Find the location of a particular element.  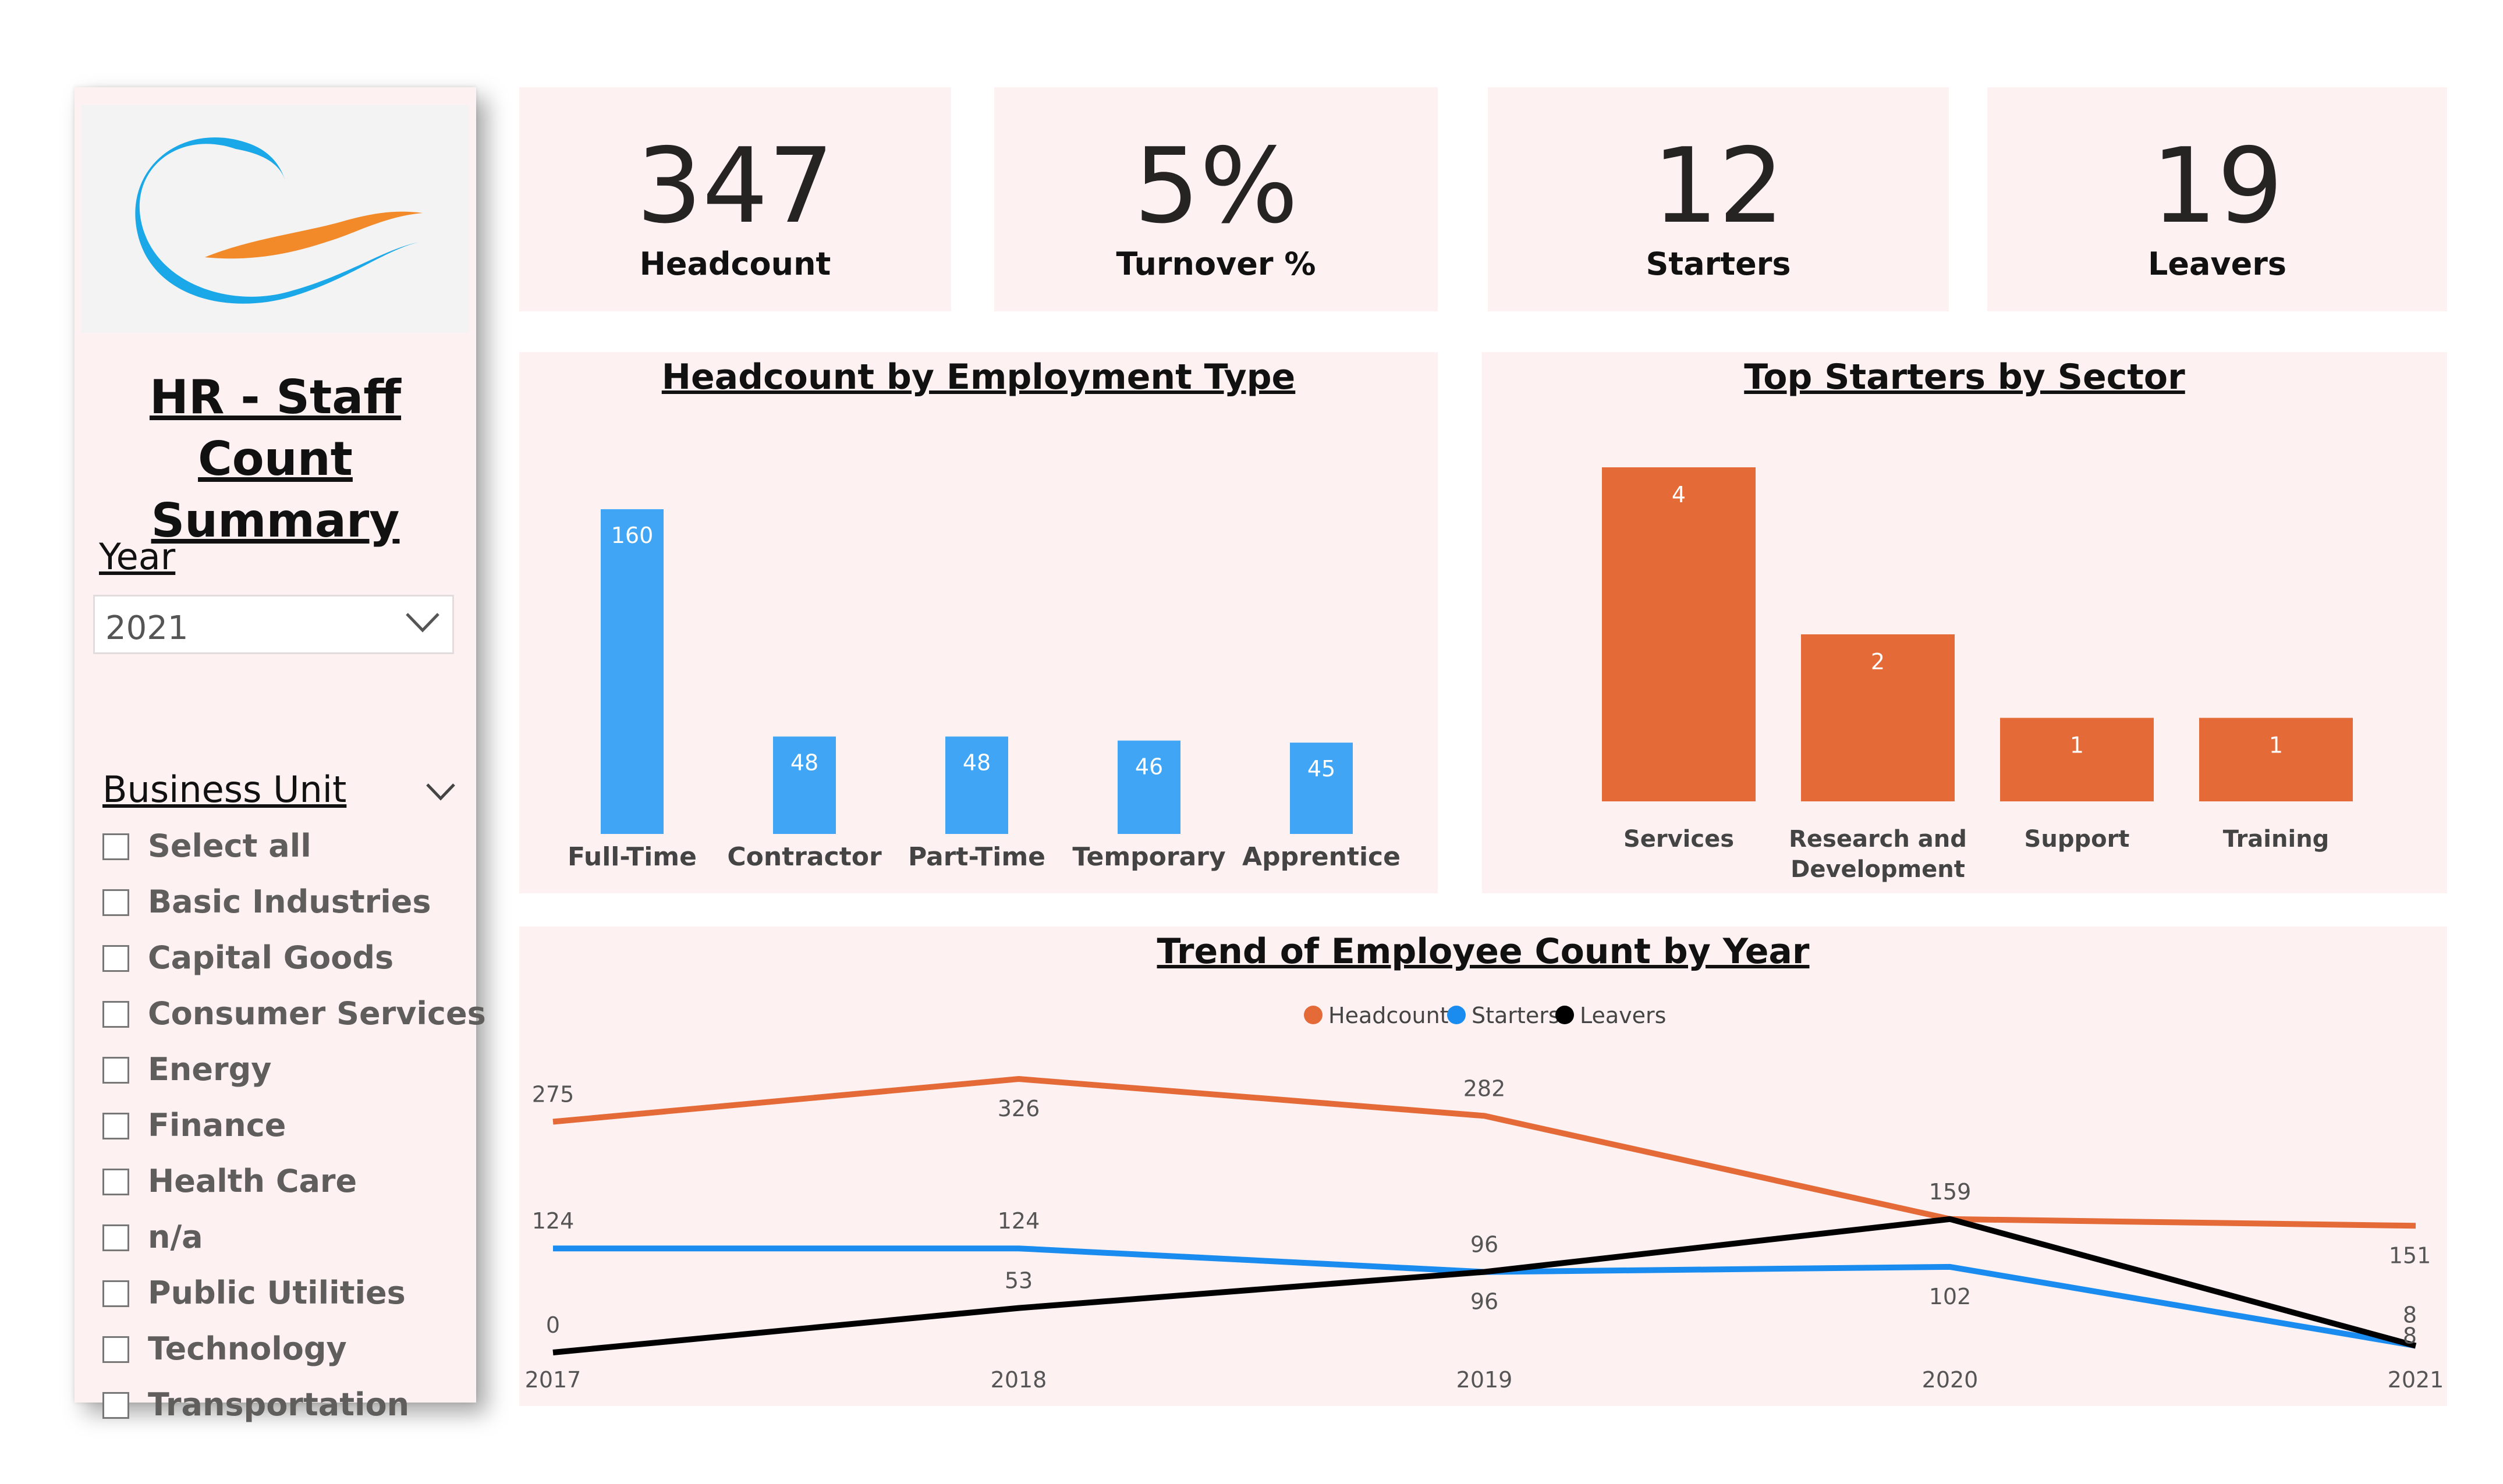

category-label: Services is located at coordinates (1678, 839).